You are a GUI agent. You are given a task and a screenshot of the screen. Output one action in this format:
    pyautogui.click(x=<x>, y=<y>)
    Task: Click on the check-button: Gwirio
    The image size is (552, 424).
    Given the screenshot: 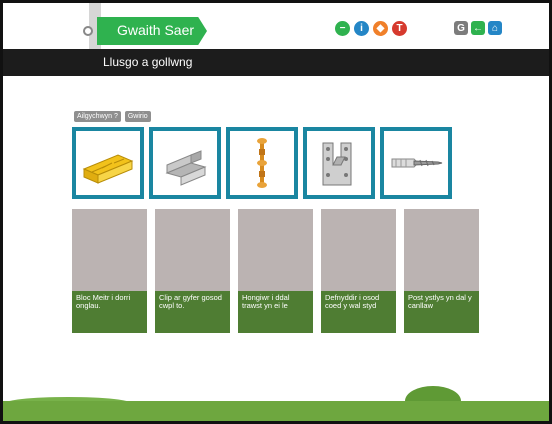 What is the action you would take?
    pyautogui.click(x=137, y=116)
    